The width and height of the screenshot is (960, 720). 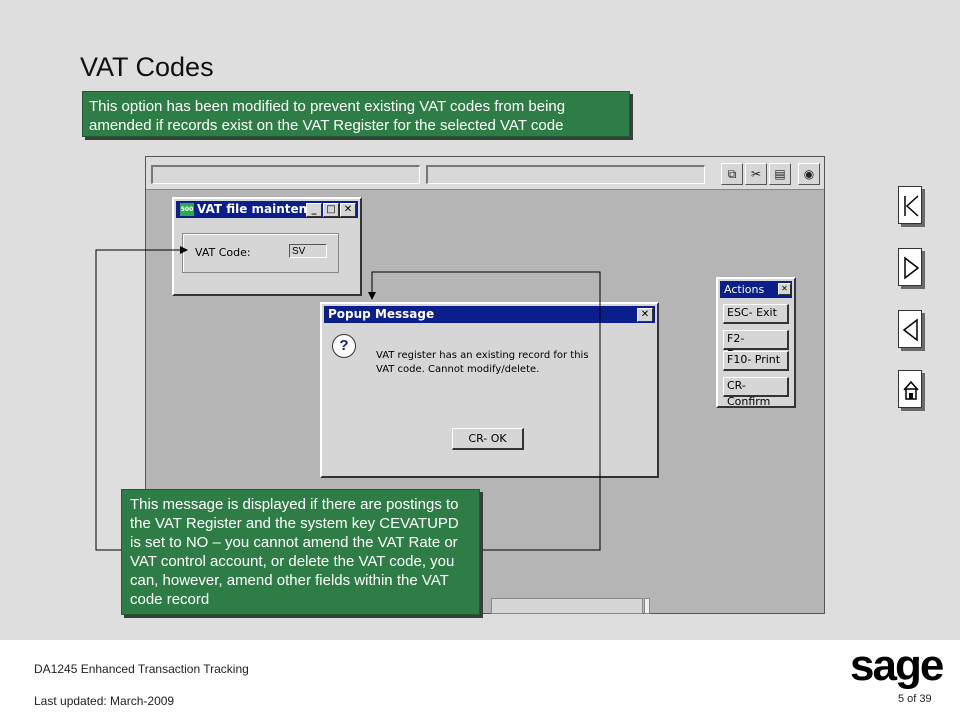 I want to click on arrow-to-vat-code, so click(x=184, y=250).